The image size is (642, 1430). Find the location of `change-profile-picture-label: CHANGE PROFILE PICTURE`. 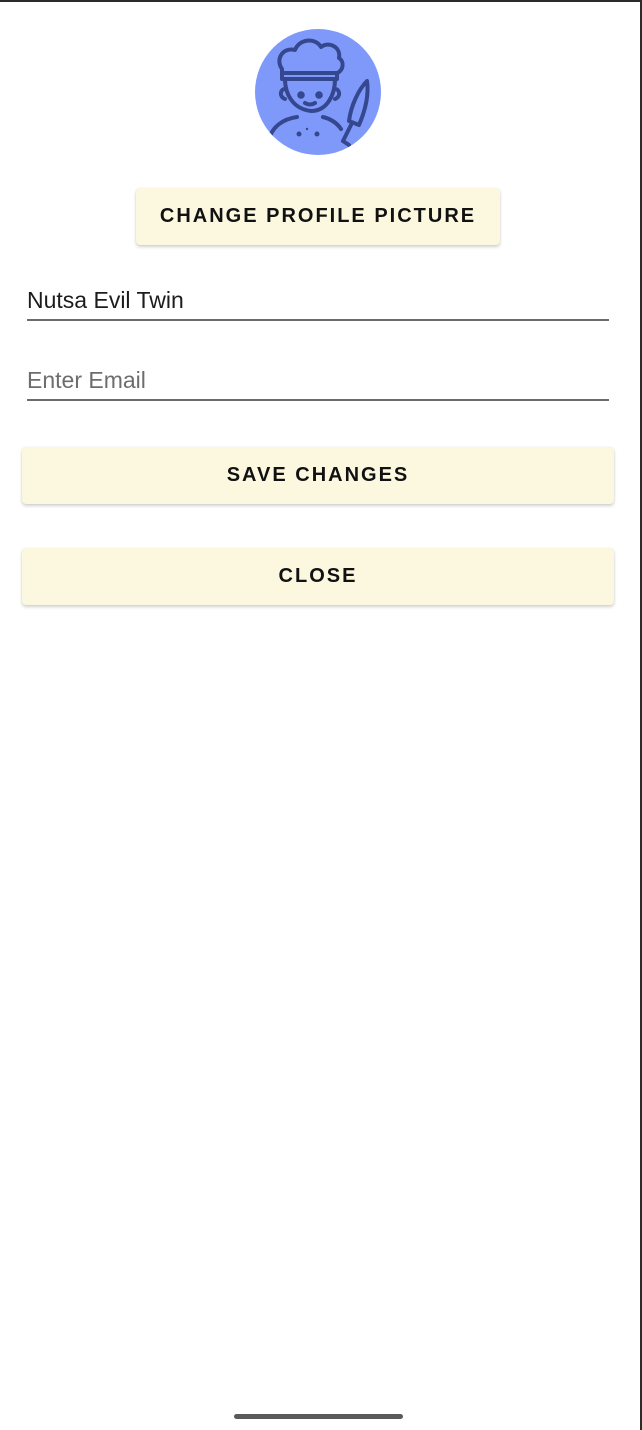

change-profile-picture-label: CHANGE PROFILE PICTURE is located at coordinates (318, 216).